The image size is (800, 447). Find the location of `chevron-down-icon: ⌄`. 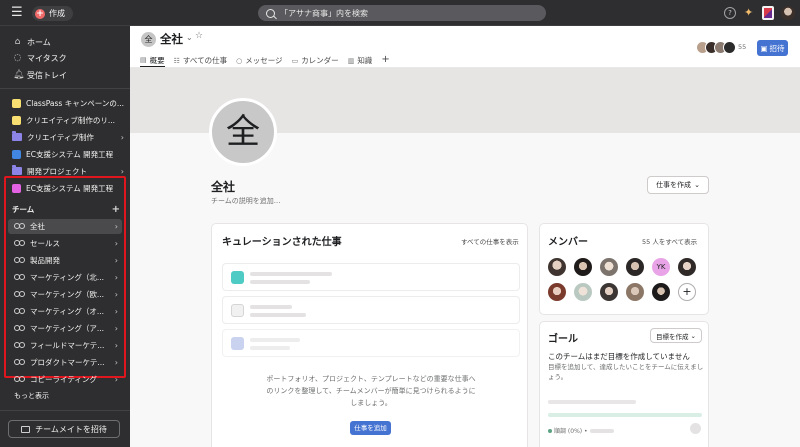

chevron-down-icon: ⌄ is located at coordinates (189, 37).